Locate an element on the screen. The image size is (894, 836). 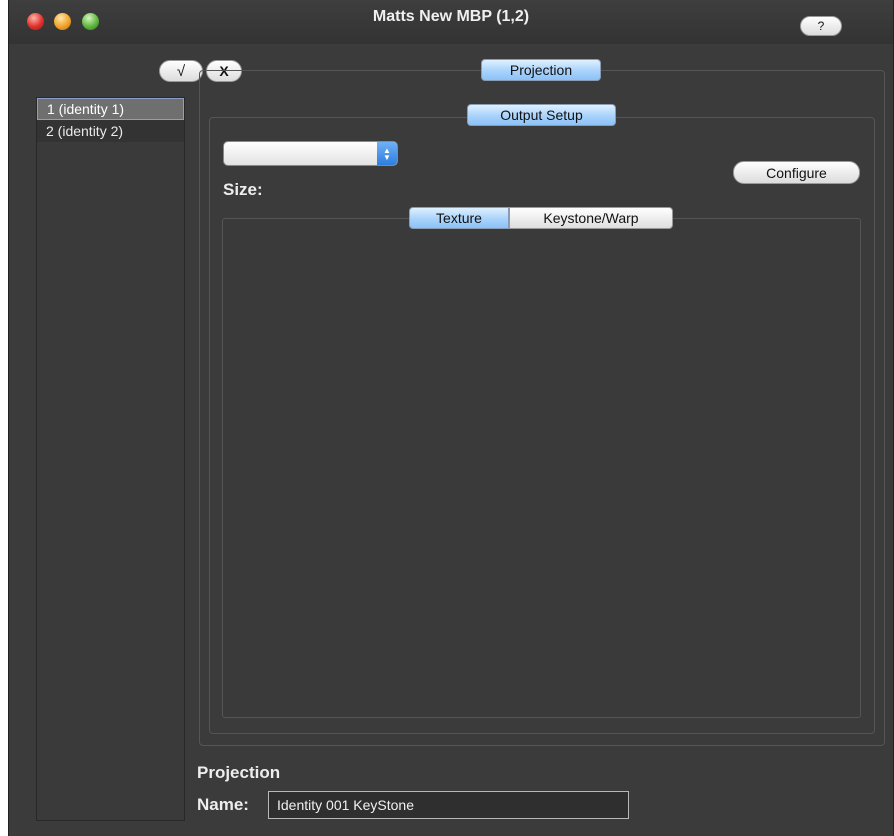
window-title: Matts New MBP (1,2) is located at coordinates (451, 16).